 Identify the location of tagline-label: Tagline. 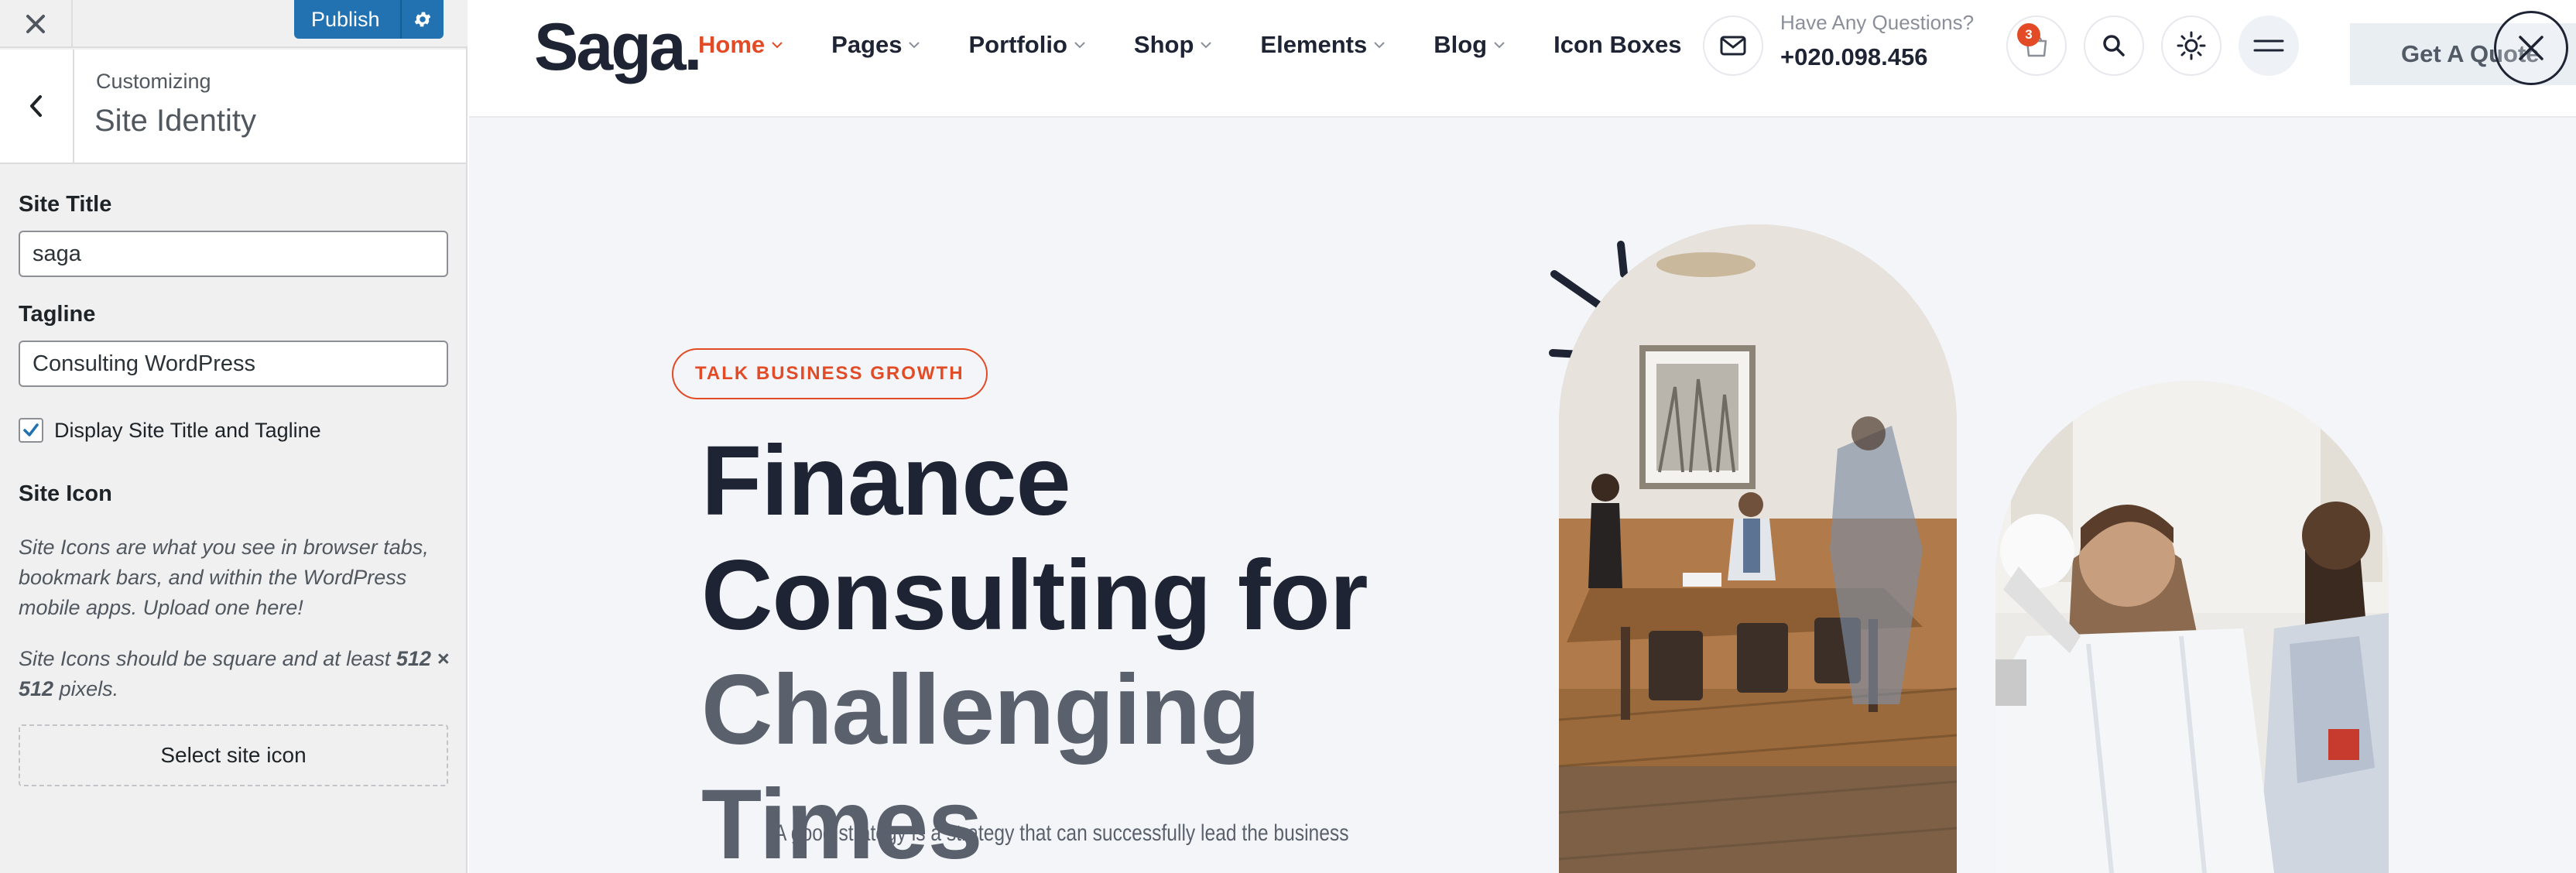
(58, 315).